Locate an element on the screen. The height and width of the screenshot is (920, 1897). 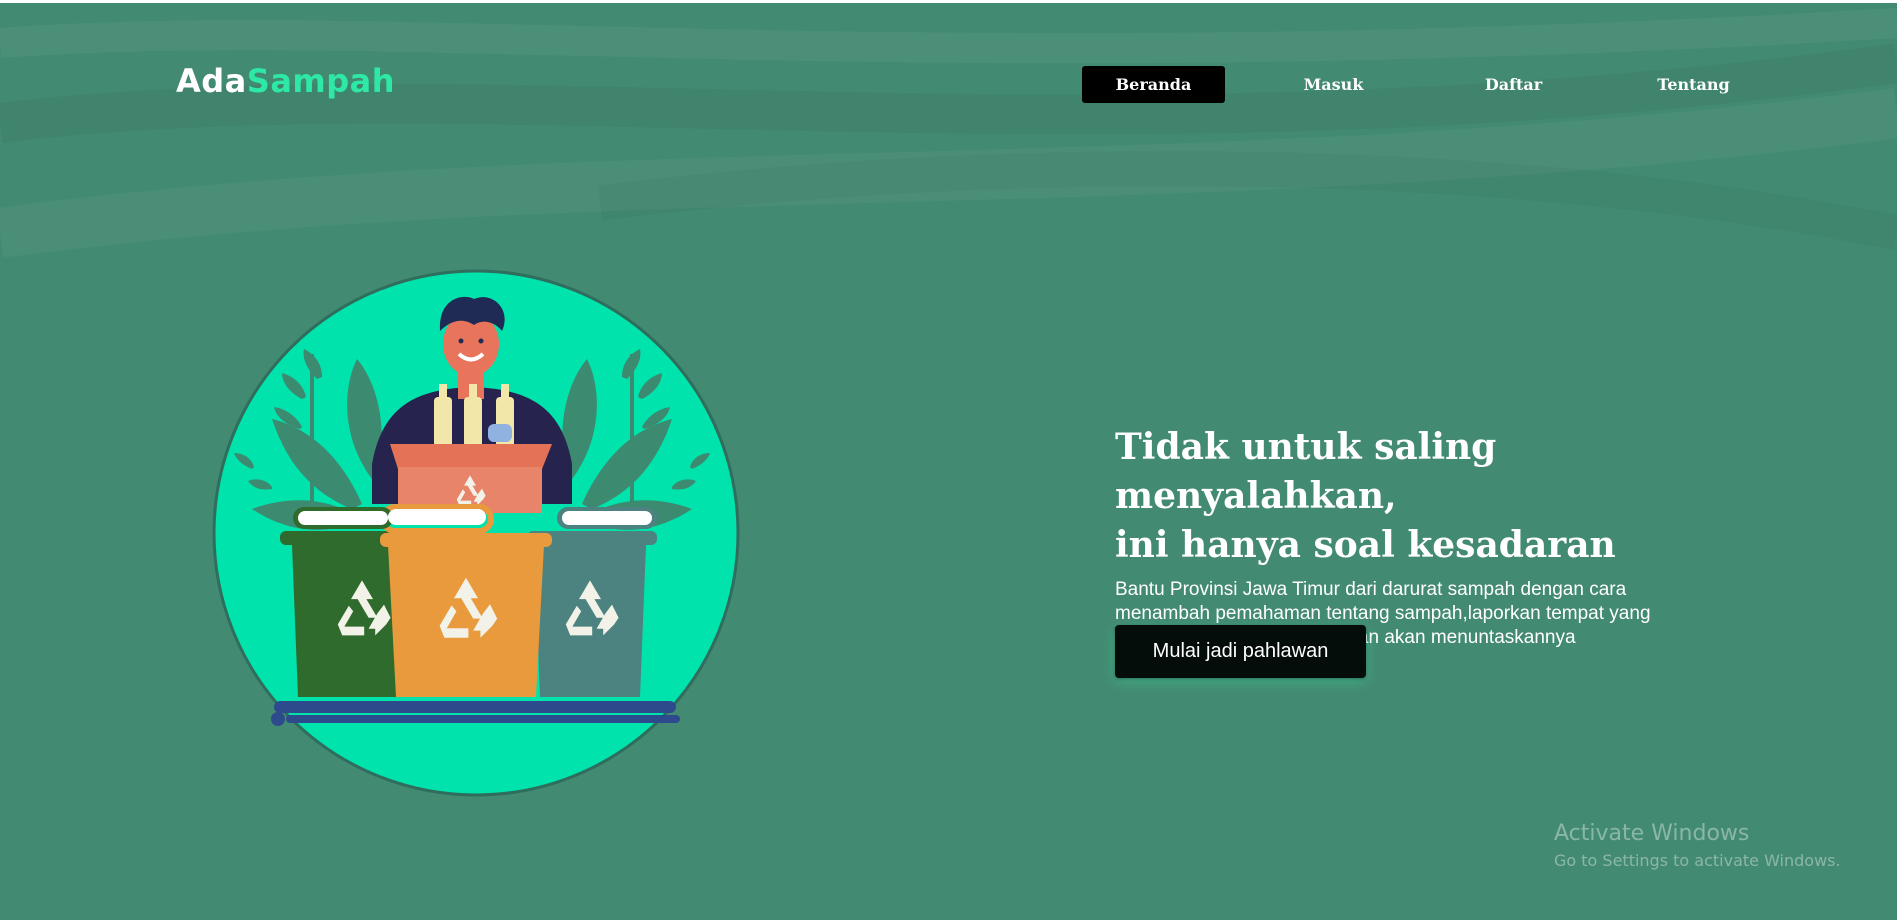
hero-title-line-2: ini hanya soal kesadaran is located at coordinates (1365, 545).